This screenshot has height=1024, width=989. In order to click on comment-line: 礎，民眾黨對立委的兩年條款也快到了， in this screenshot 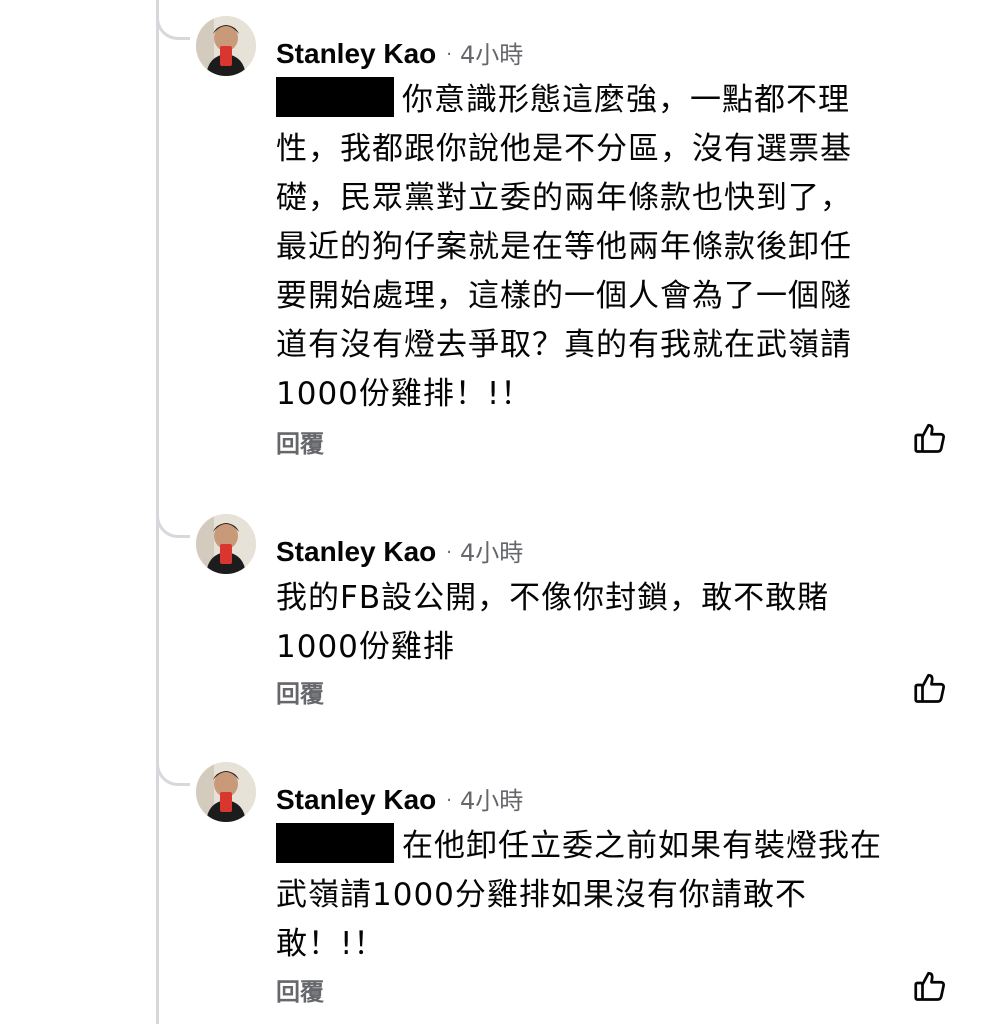, I will do `click(564, 198)`.